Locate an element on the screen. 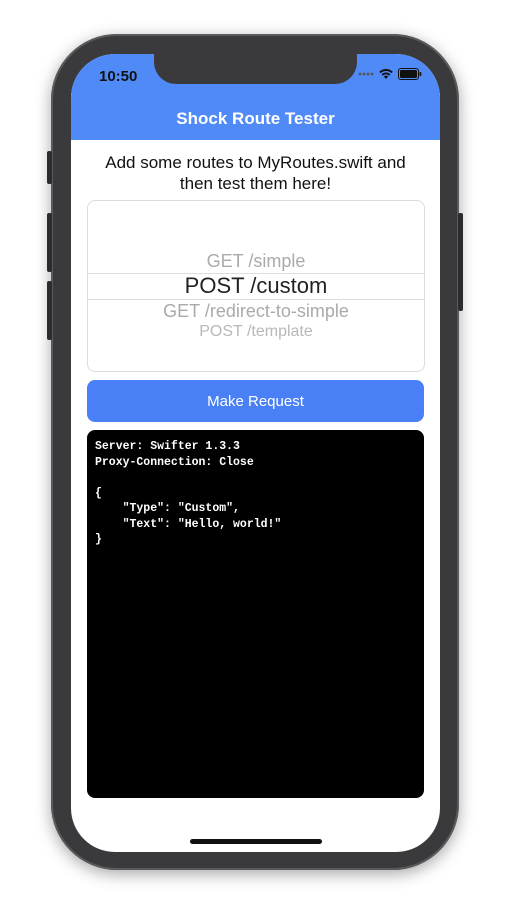 This screenshot has height=922, width=510. signal-dots-icon is located at coordinates (366, 74).